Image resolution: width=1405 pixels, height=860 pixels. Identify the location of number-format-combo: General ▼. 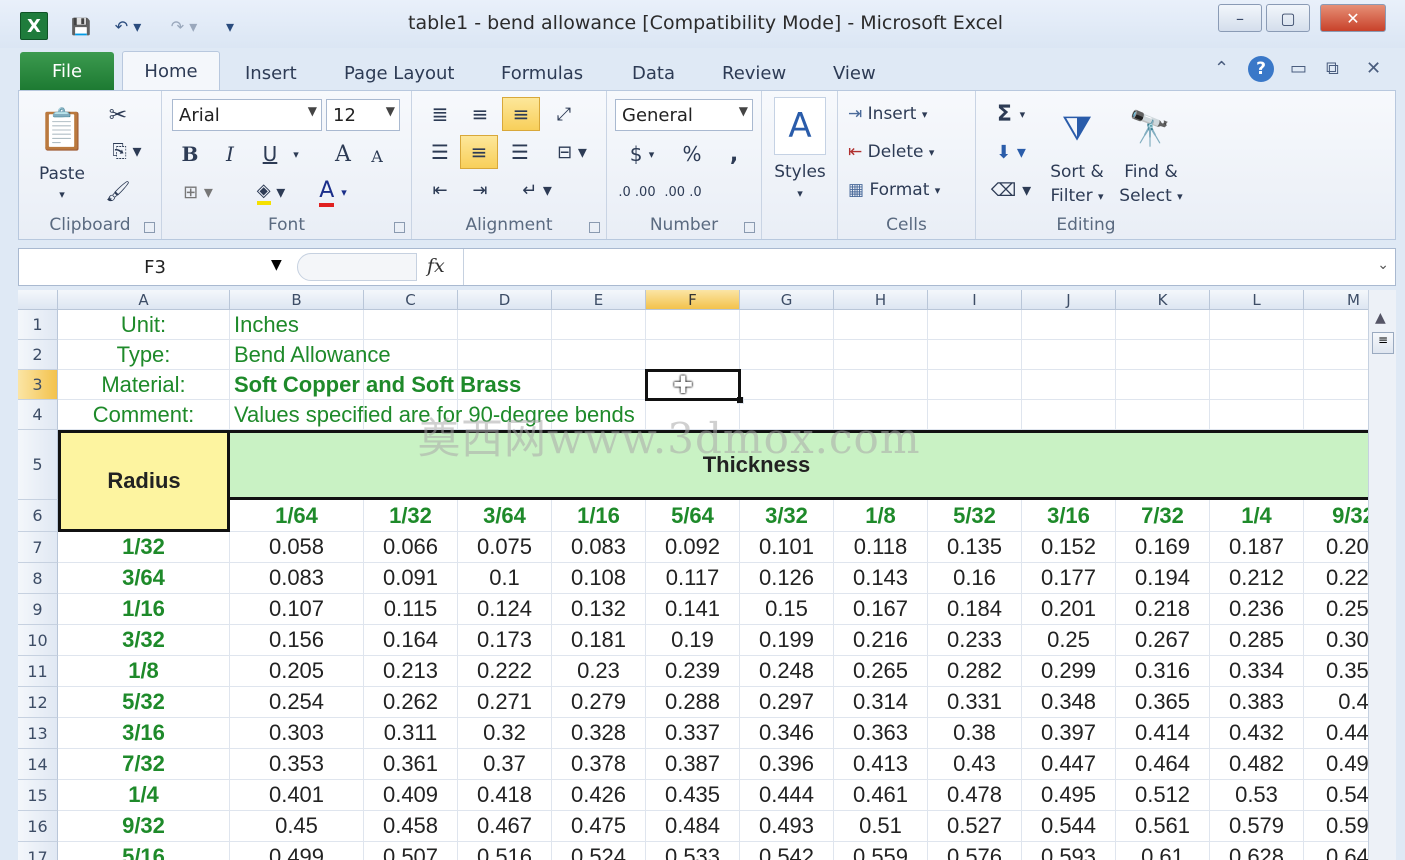
(684, 115).